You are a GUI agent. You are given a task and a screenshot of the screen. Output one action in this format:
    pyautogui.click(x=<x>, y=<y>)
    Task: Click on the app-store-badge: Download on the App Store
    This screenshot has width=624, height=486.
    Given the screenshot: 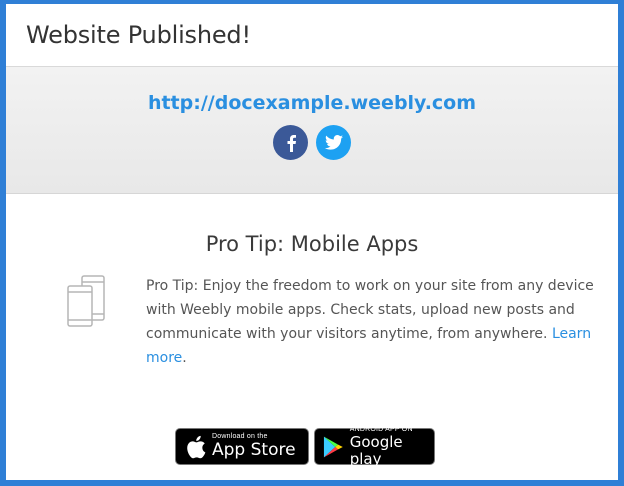 What is the action you would take?
    pyautogui.click(x=242, y=446)
    